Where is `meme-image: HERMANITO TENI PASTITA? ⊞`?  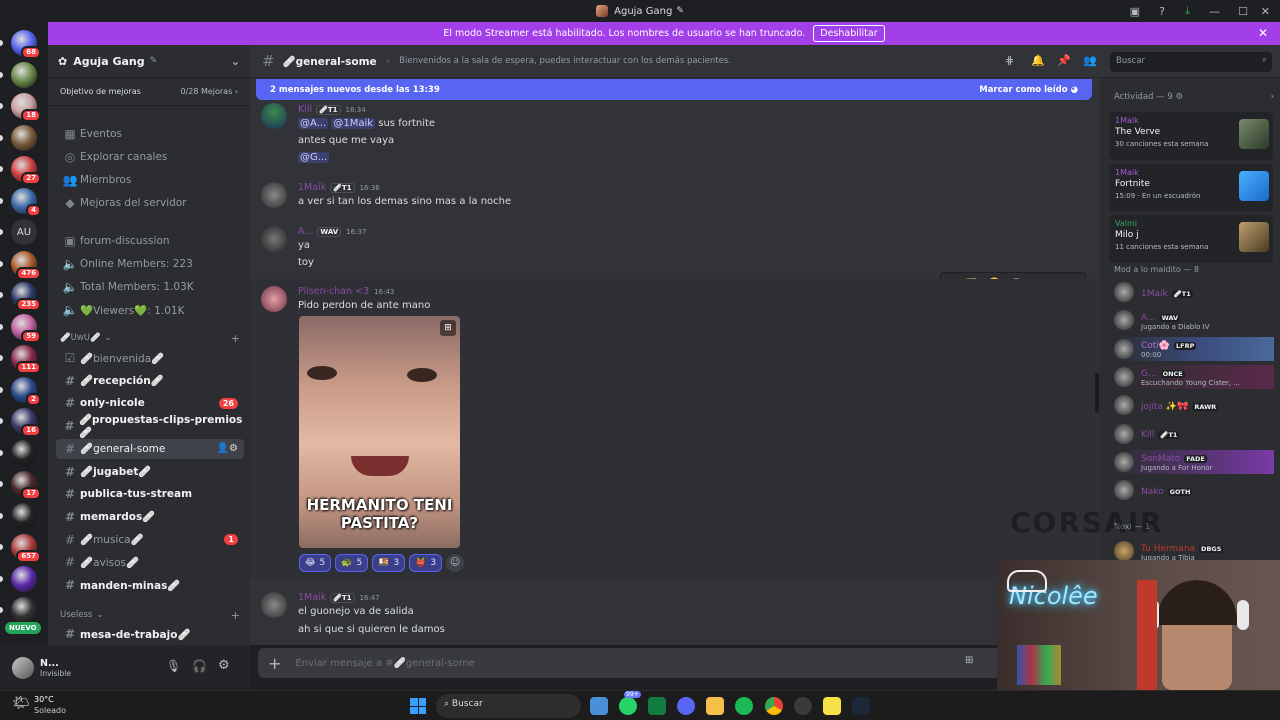
meme-image: HERMANITO TENI PASTITA? ⊞ is located at coordinates (379, 432).